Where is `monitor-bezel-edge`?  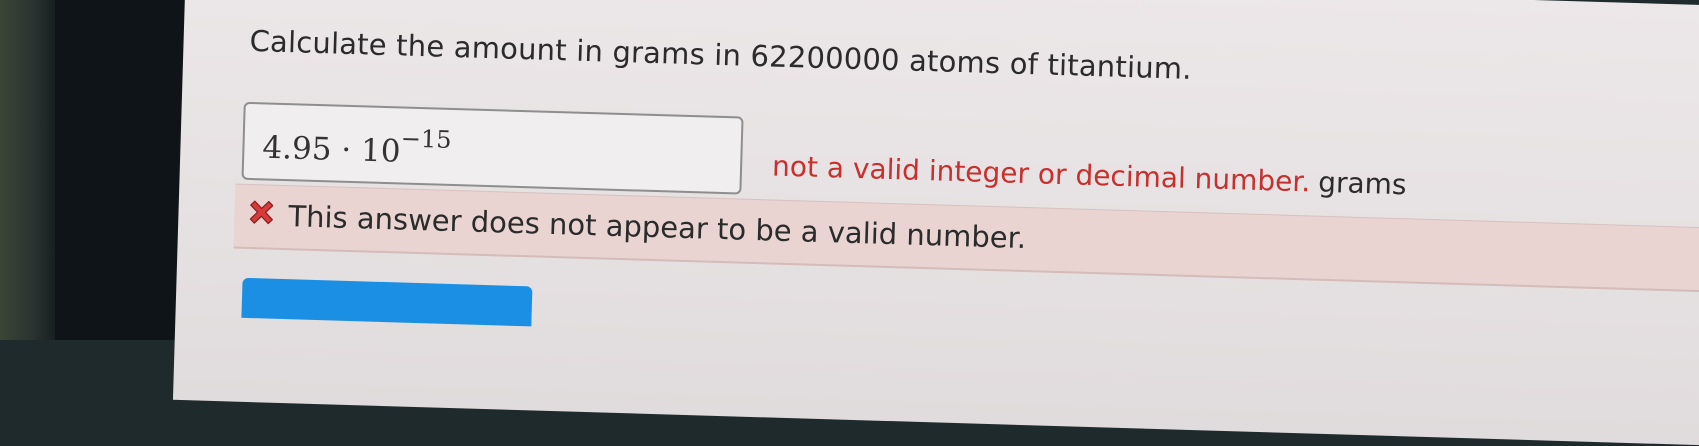 monitor-bezel-edge is located at coordinates (30, 170).